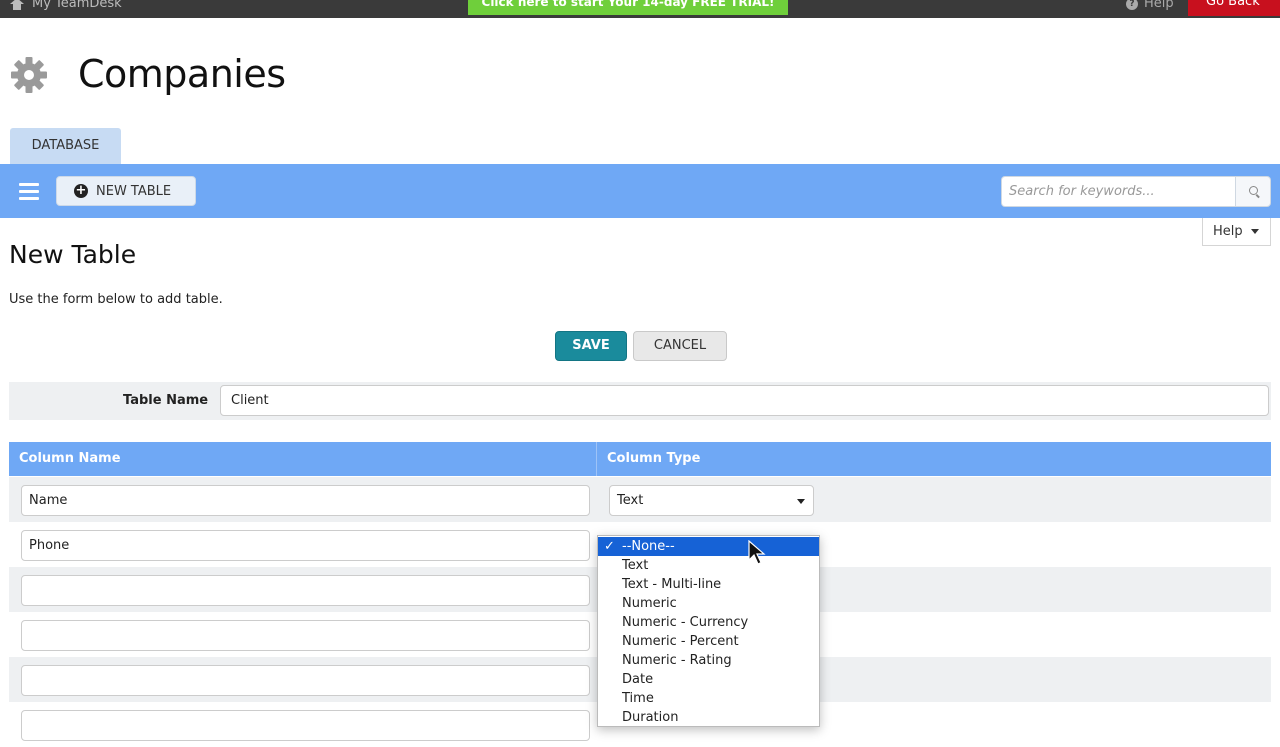  Describe the element at coordinates (305, 500) in the screenshot. I see `column-name-input: Name` at that location.